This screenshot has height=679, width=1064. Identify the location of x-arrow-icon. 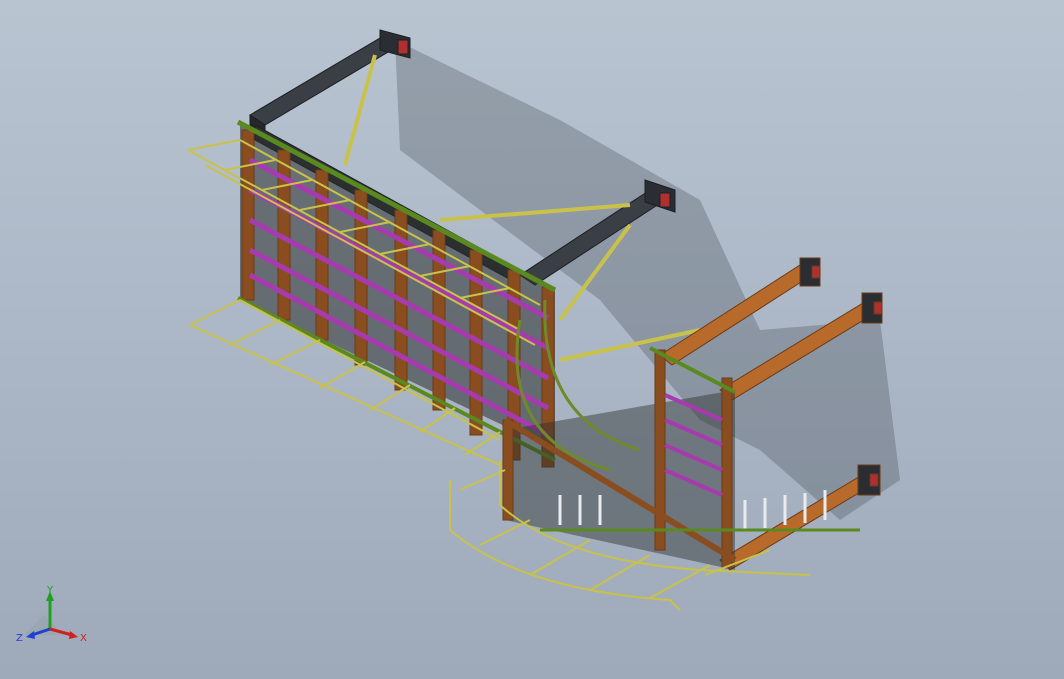
(73, 635).